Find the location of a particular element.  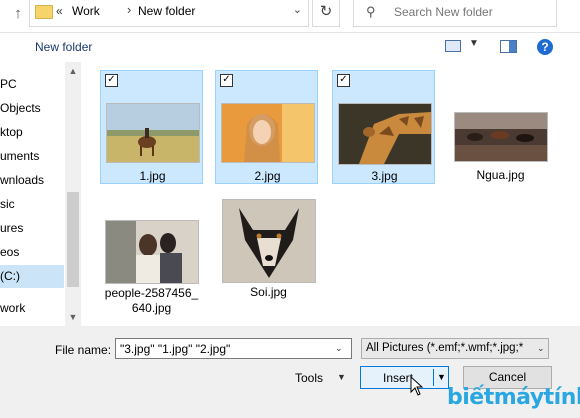

change-view-icon is located at coordinates (453, 46).